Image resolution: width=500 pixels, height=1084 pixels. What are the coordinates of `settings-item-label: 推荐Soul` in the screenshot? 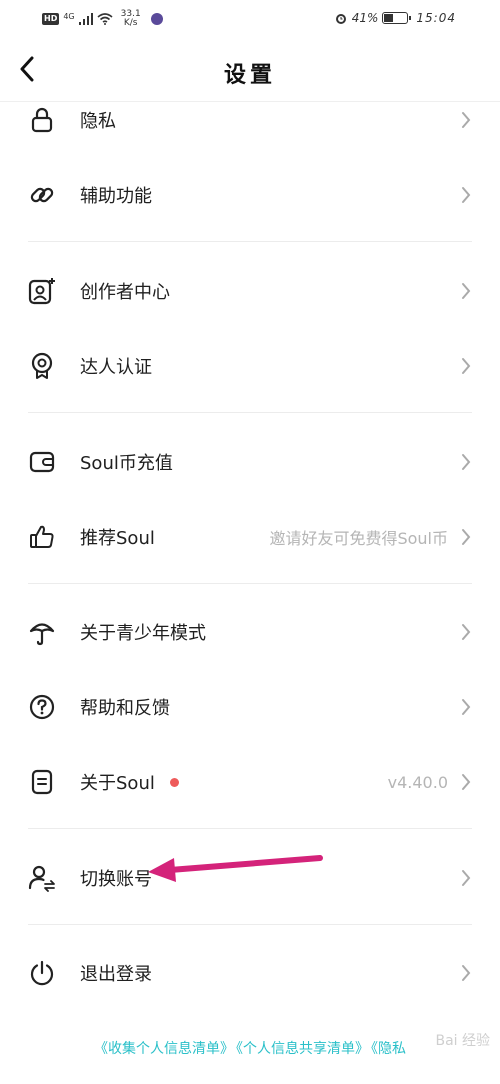 It's located at (117, 538).